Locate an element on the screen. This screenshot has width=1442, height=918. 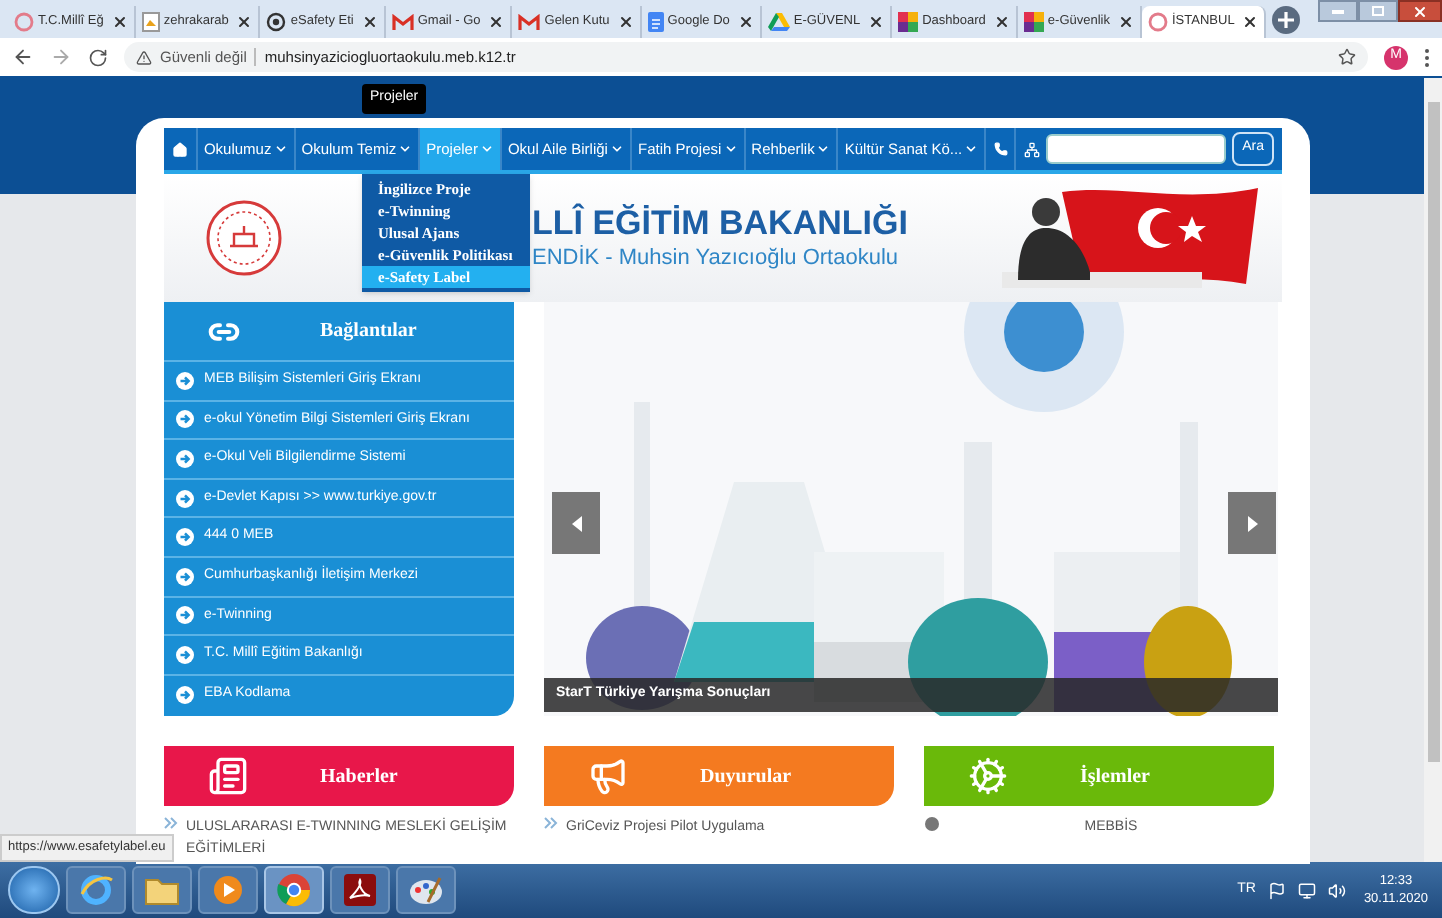
minimize-icon is located at coordinates (1338, 11).